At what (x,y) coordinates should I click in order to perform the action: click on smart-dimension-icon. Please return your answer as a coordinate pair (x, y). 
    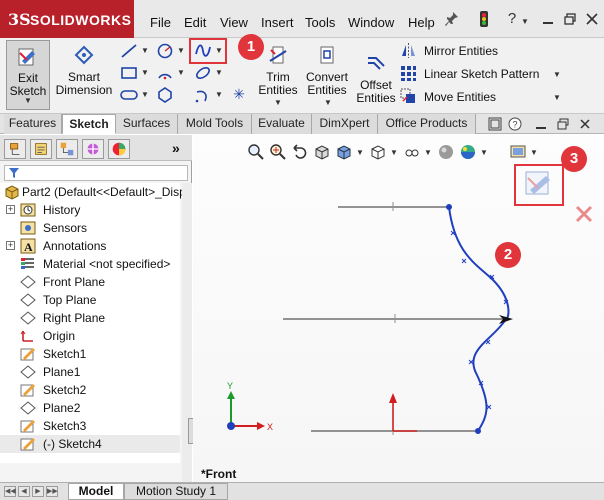
    Looking at the image, I should click on (84, 55).